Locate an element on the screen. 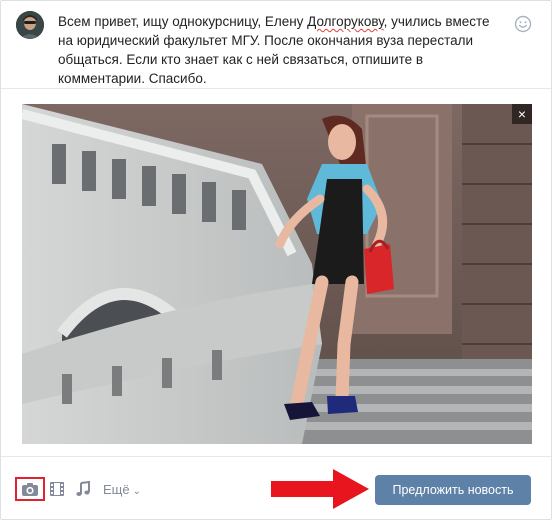 The height and width of the screenshot is (520, 552). avatar is located at coordinates (30, 25).